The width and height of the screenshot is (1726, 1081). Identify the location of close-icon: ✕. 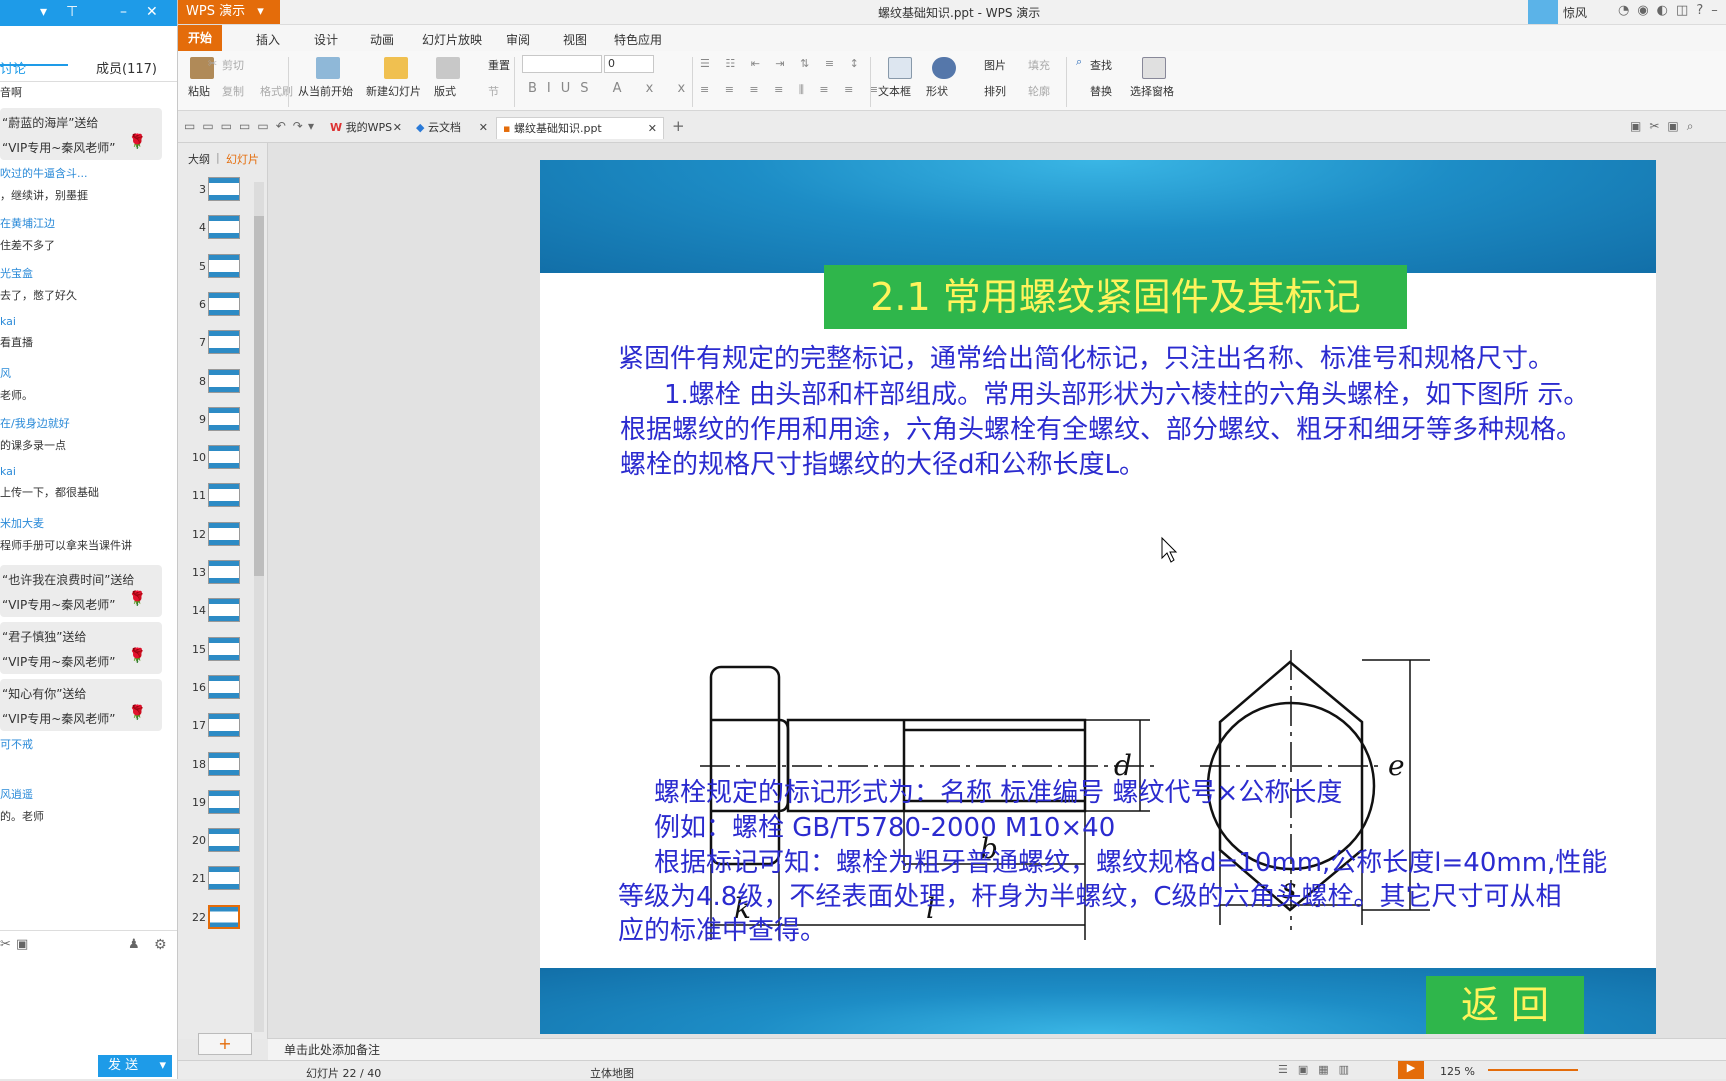
(152, 12).